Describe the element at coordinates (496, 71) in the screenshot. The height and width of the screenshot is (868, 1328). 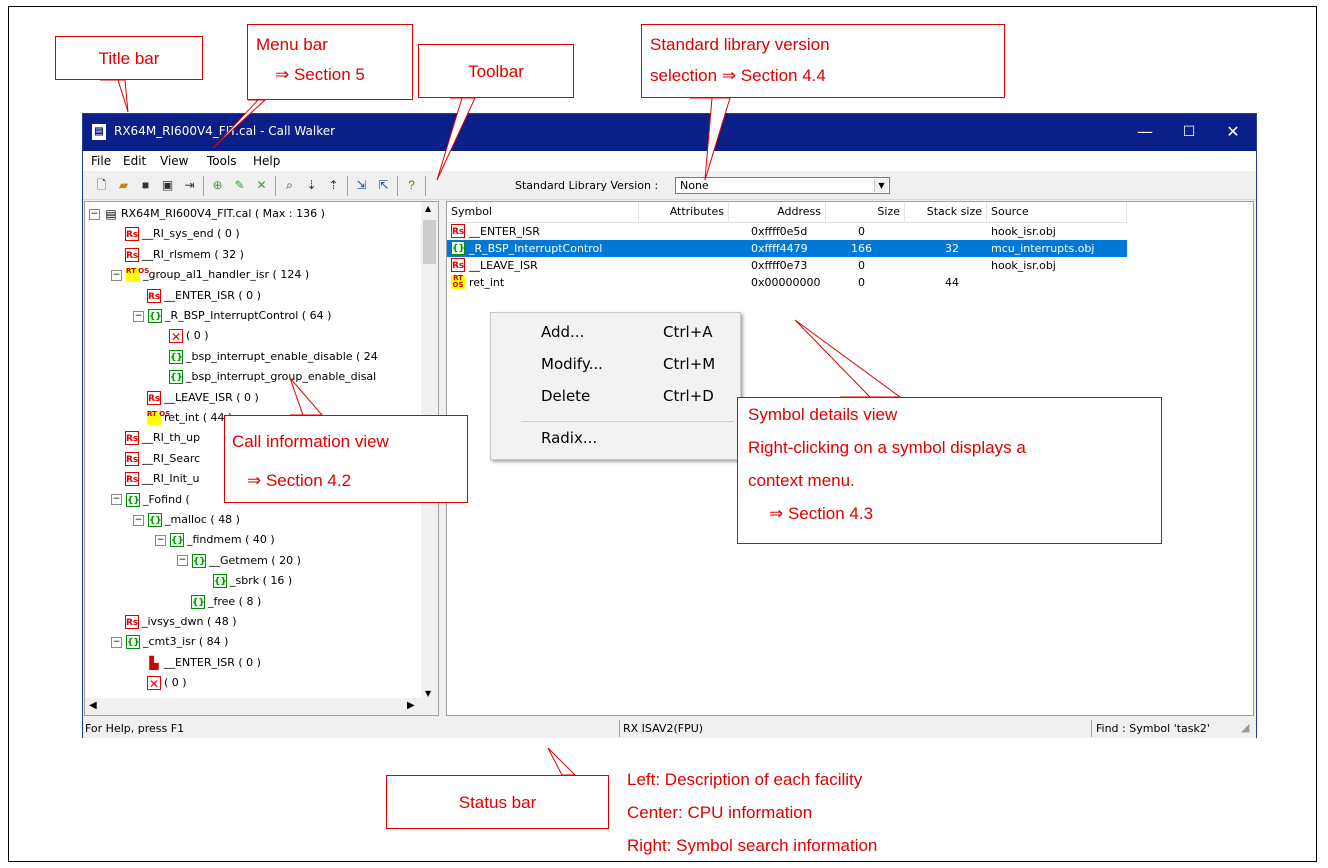
I see `toolbar-callout: Toolbar` at that location.